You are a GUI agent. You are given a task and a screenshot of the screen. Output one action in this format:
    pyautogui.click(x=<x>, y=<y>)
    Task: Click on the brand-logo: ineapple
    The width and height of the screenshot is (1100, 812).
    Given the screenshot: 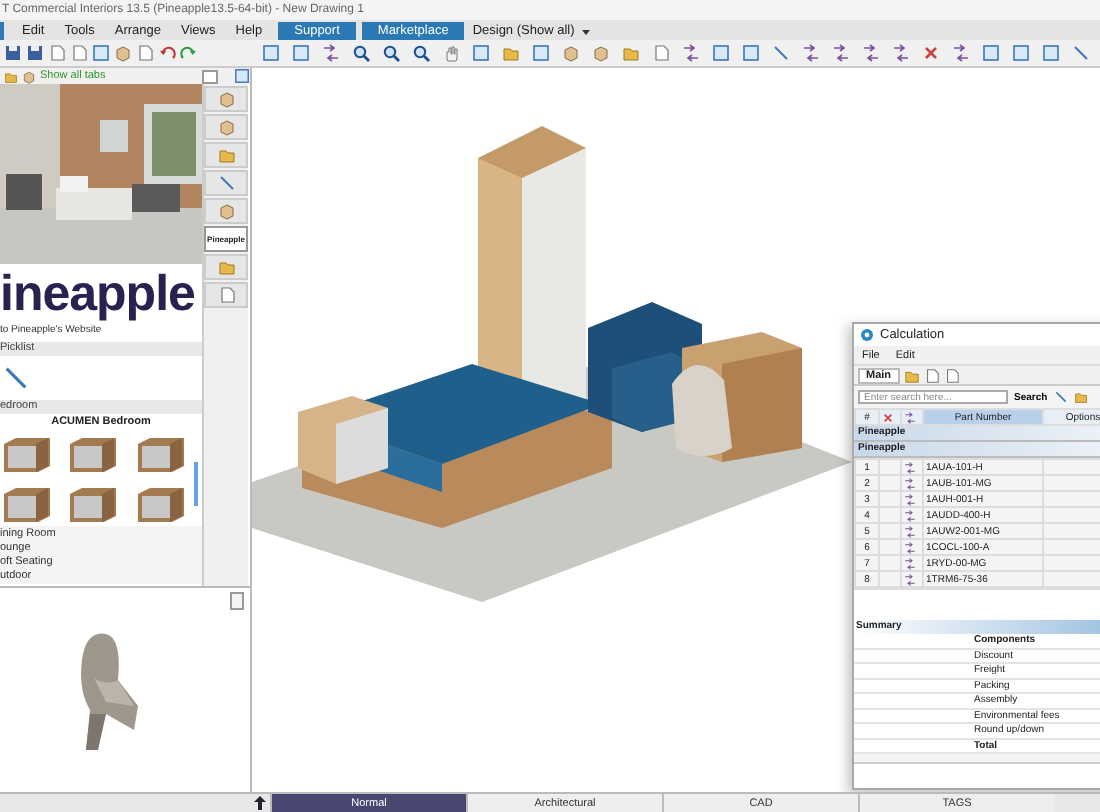 What is the action you would take?
    pyautogui.click(x=98, y=294)
    